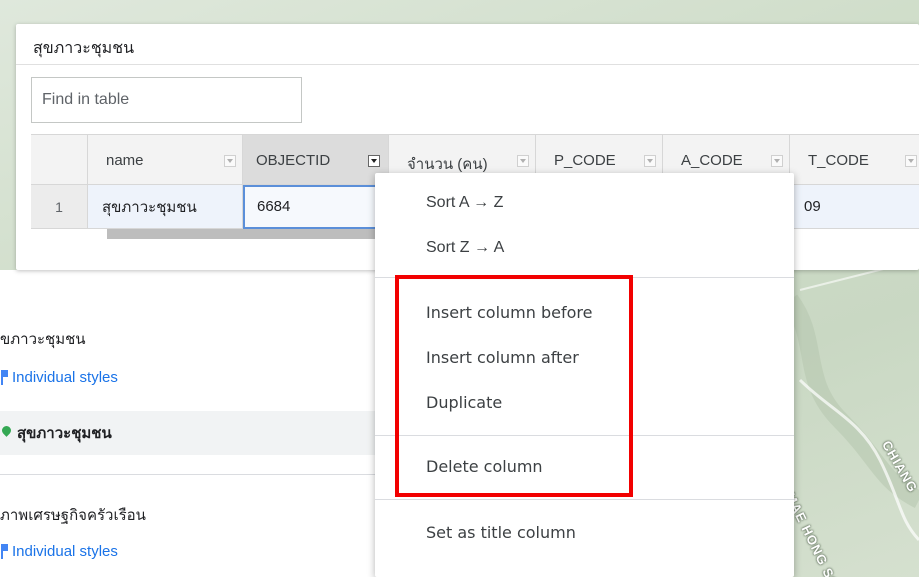 This screenshot has height=577, width=919. I want to click on menu-item-label: Insert column before, so click(509, 312).